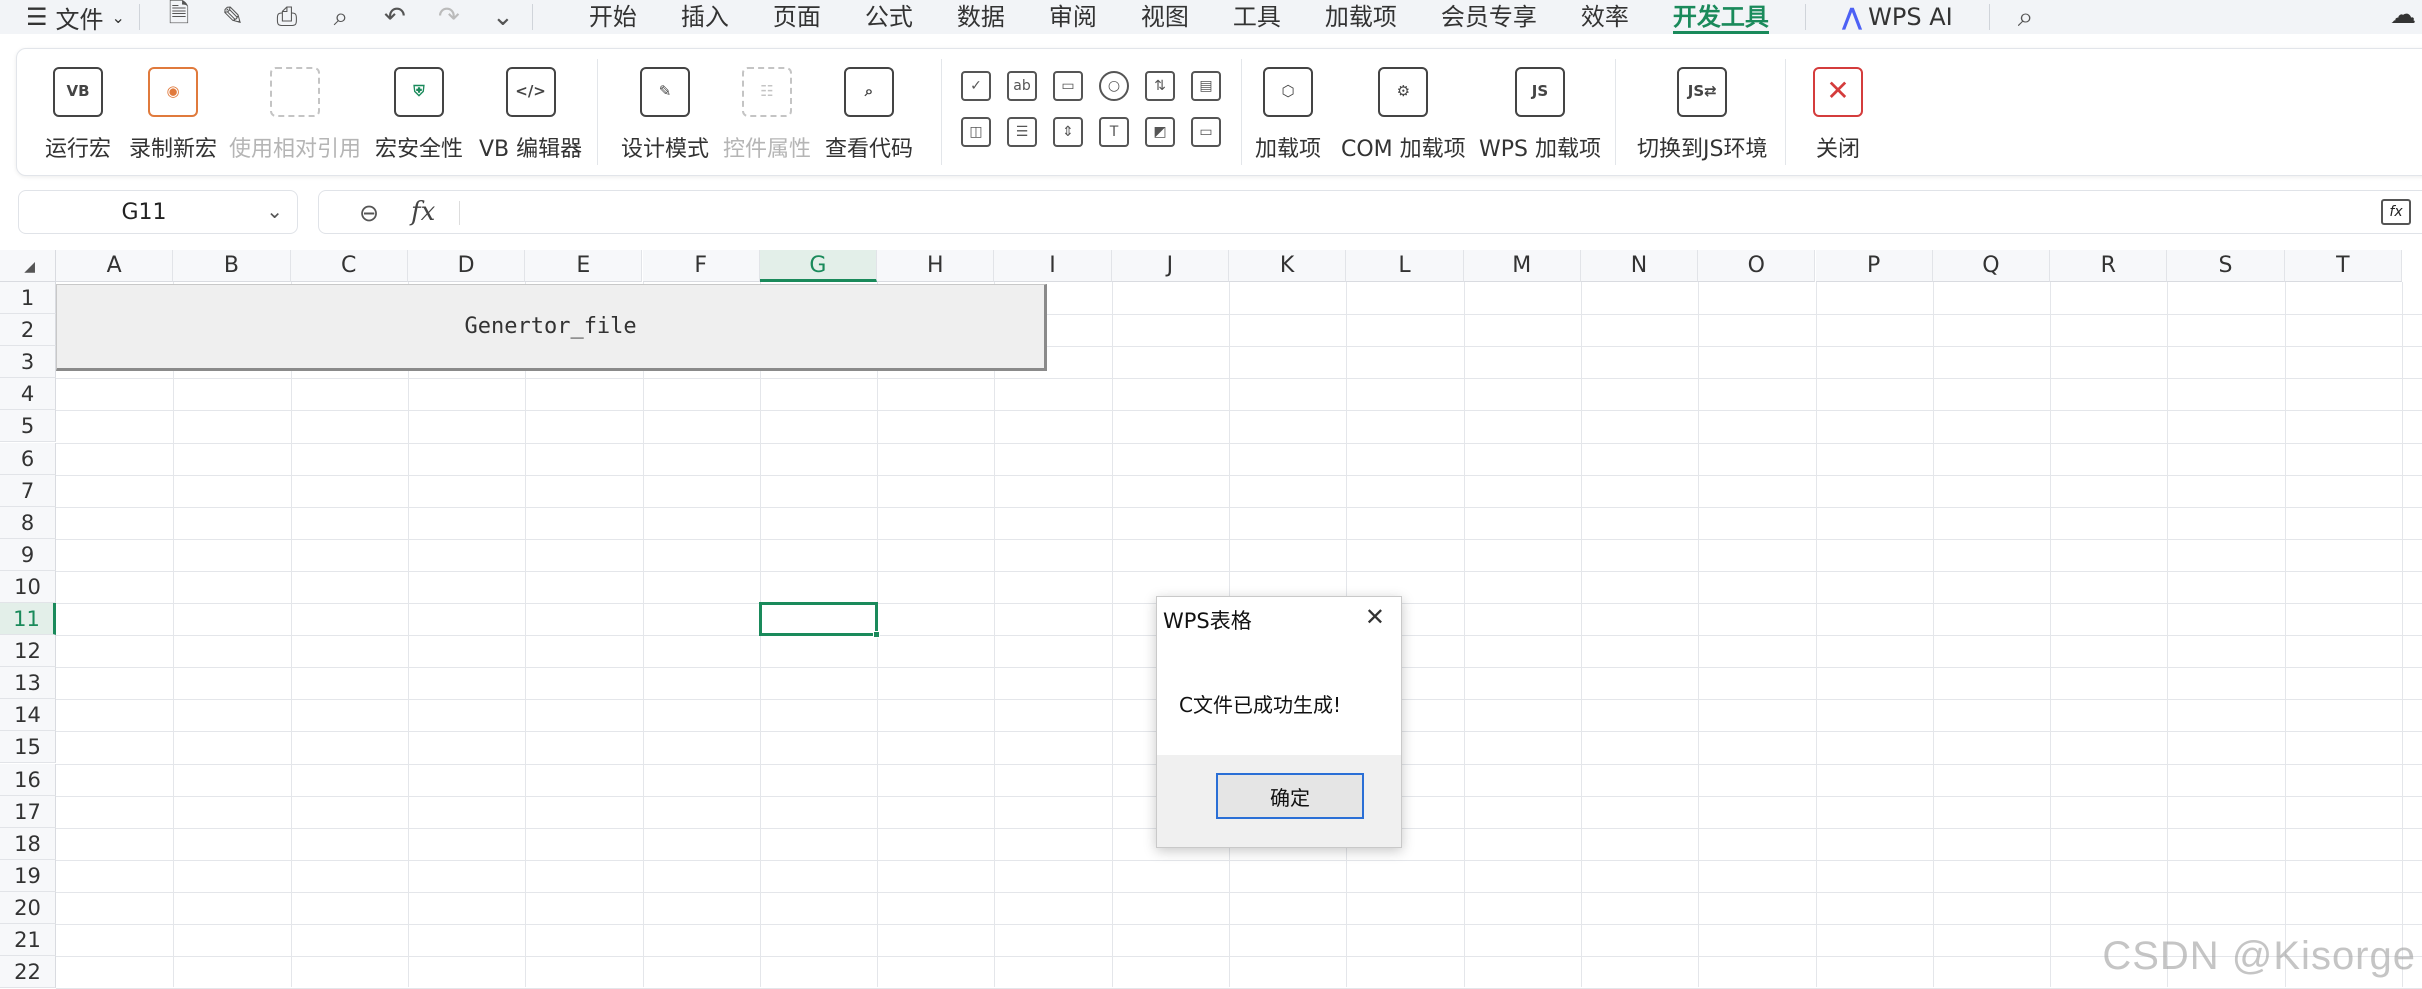  What do you see at coordinates (28, 812) in the screenshot?
I see `row-header-17: 17` at bounding box center [28, 812].